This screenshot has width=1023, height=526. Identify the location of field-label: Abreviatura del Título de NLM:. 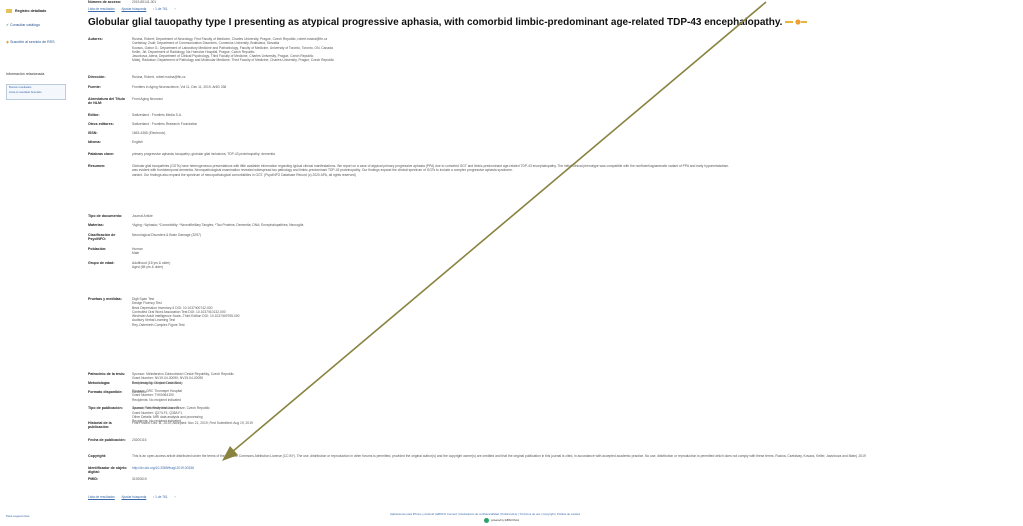
(106, 101).